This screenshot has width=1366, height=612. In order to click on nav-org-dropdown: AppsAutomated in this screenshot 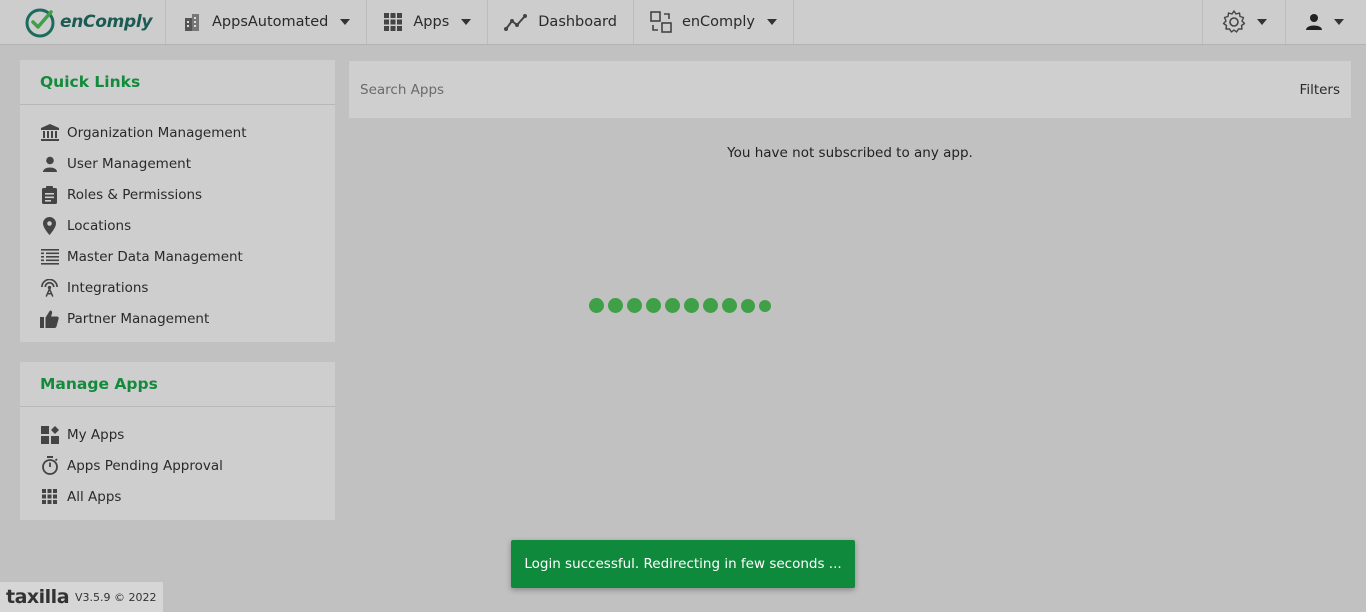, I will do `click(267, 22)`.